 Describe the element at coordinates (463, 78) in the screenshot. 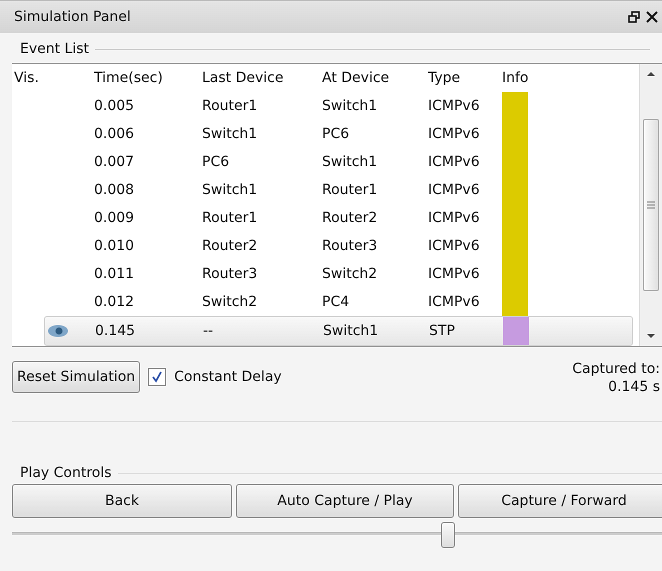

I see `column-header: Type` at that location.